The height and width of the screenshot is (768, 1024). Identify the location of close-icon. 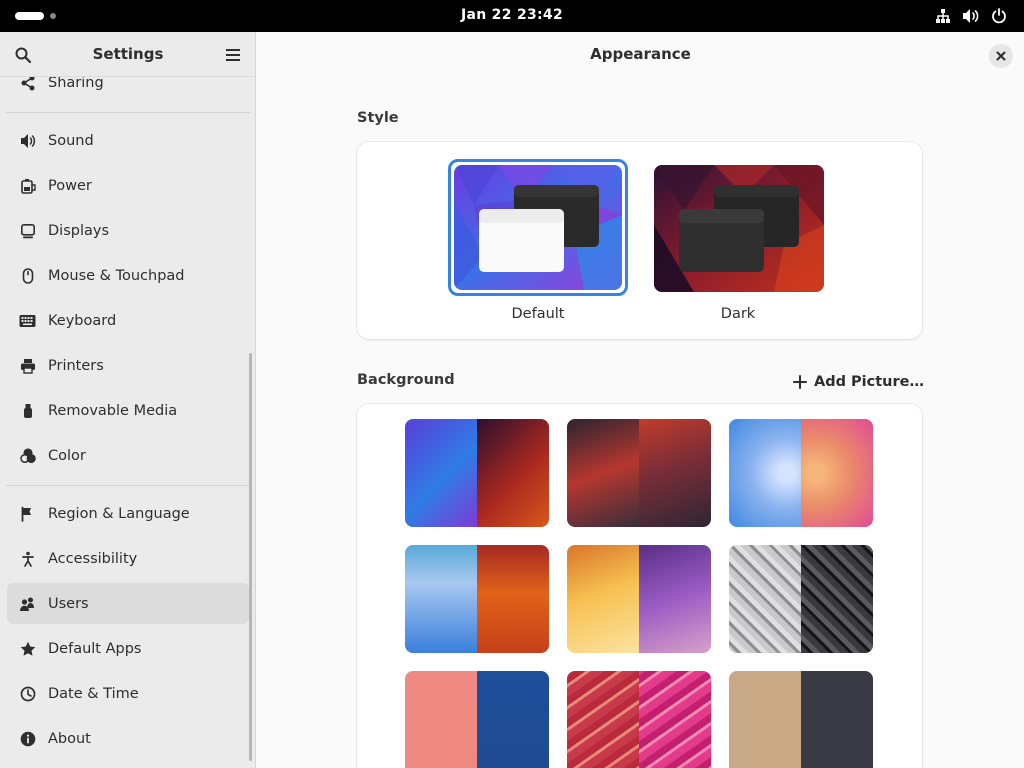
(1001, 56).